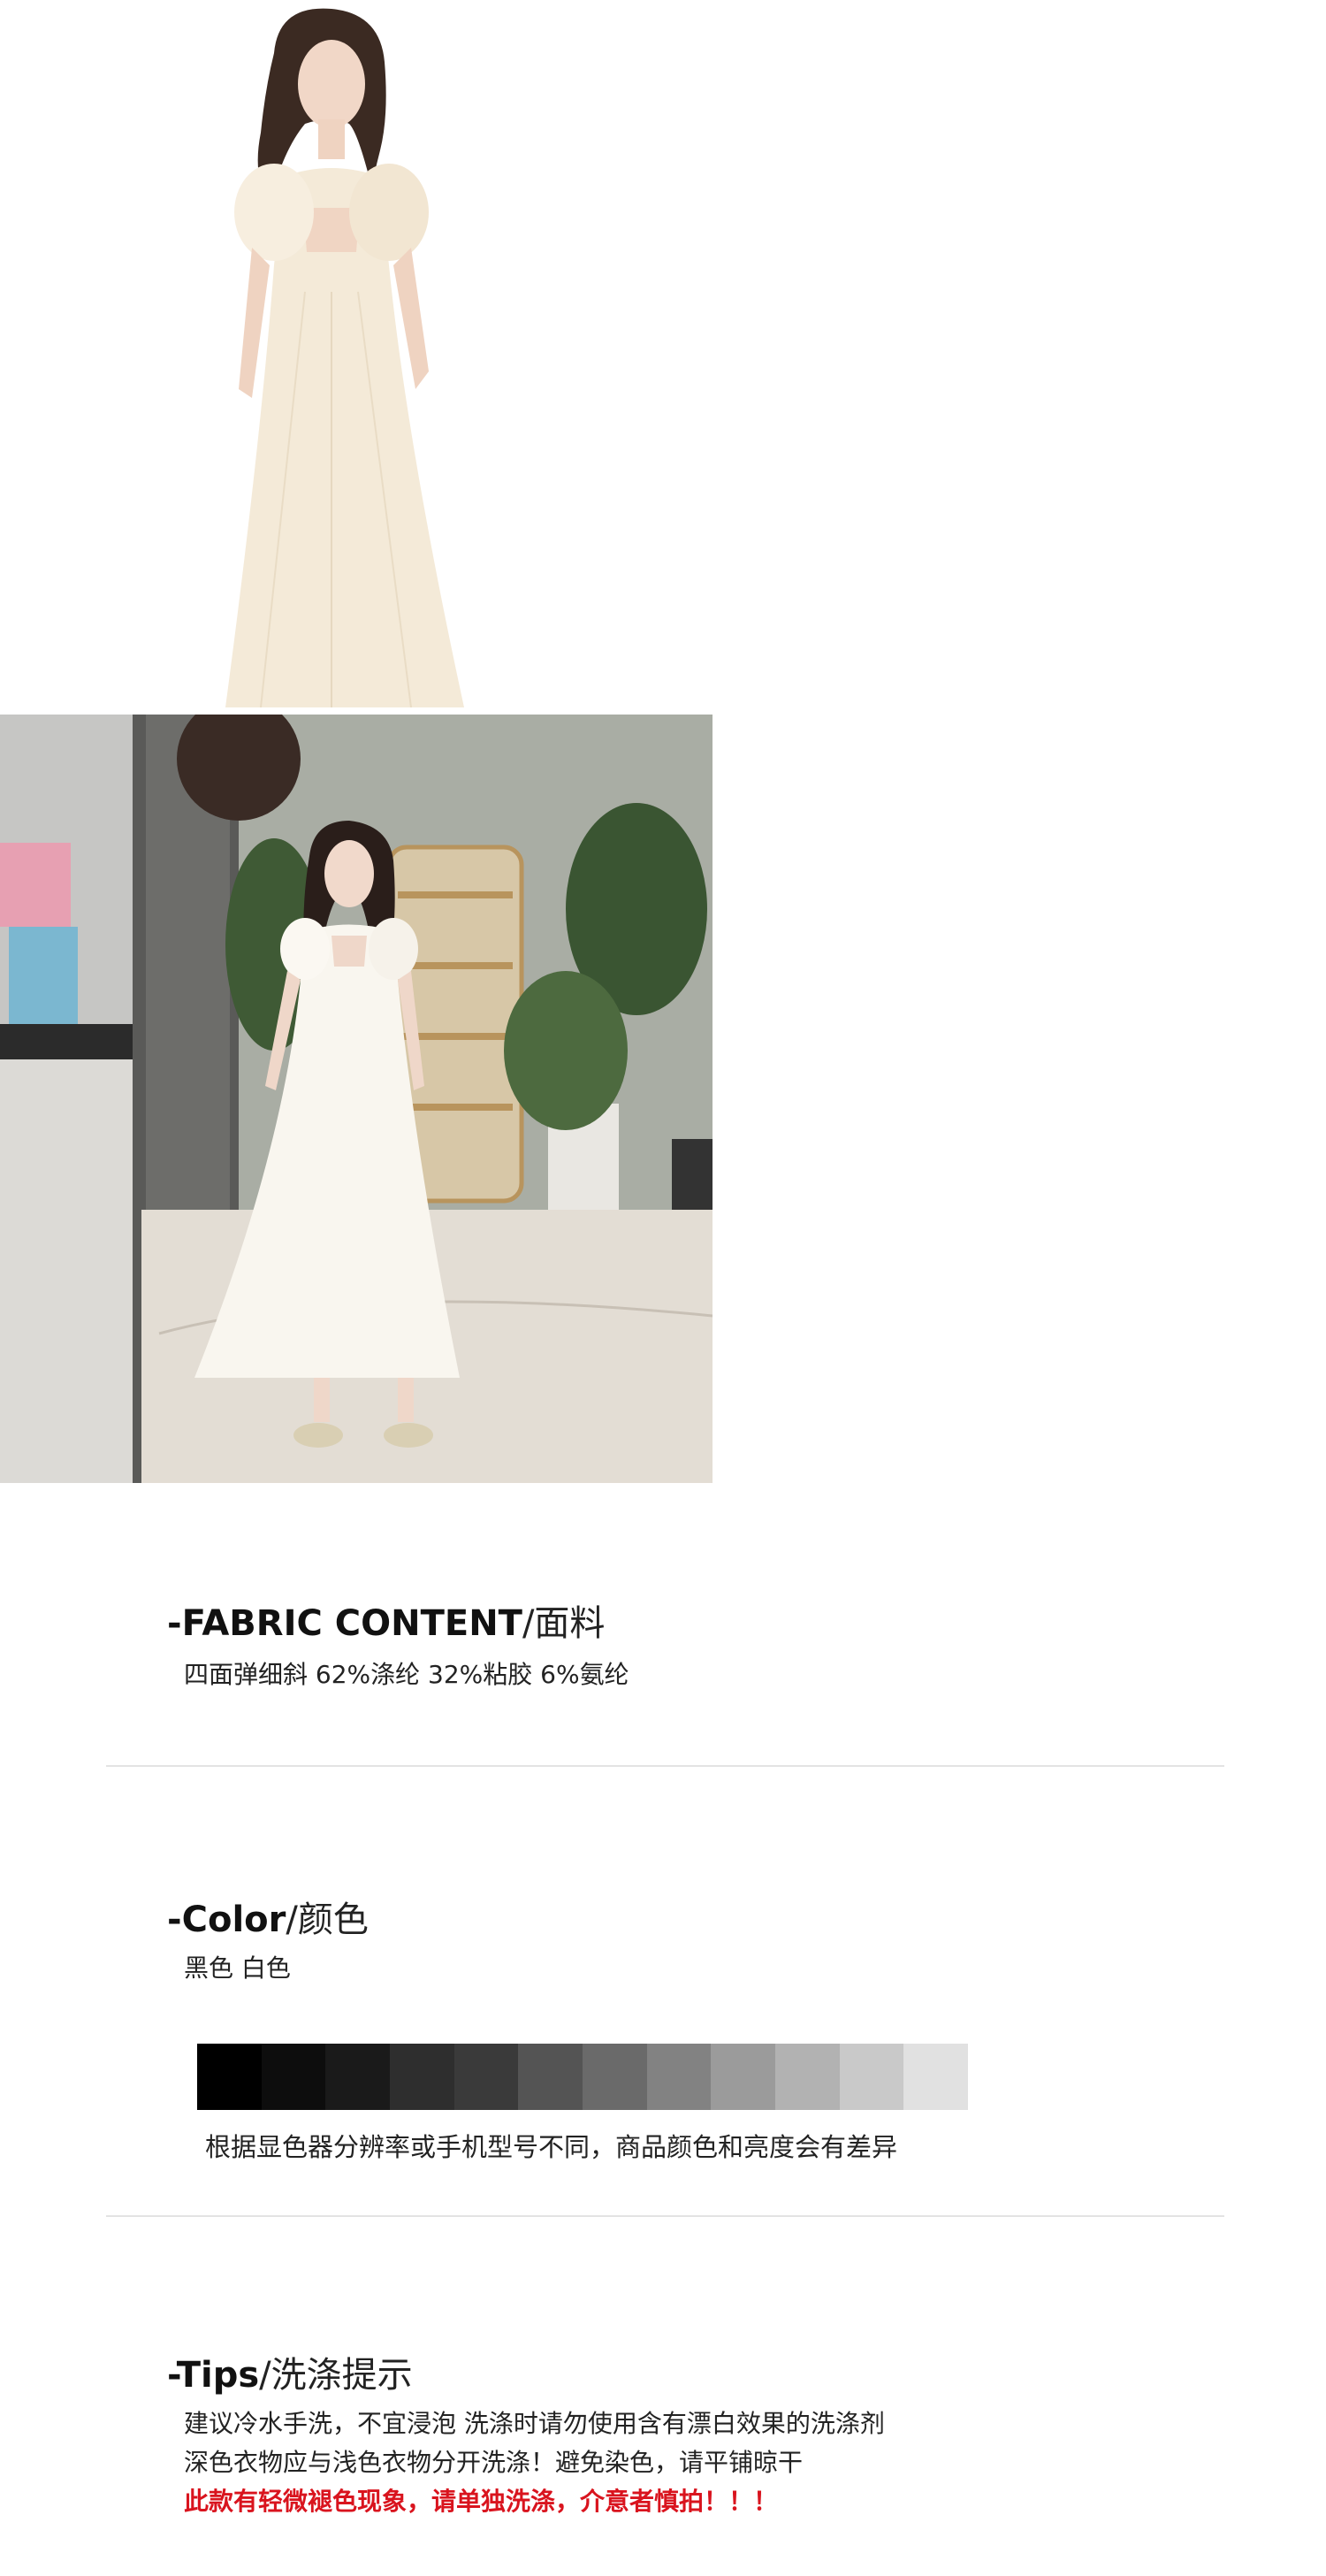 The image size is (1326, 2576). I want to click on fabric-title-zh: /面料, so click(564, 1623).